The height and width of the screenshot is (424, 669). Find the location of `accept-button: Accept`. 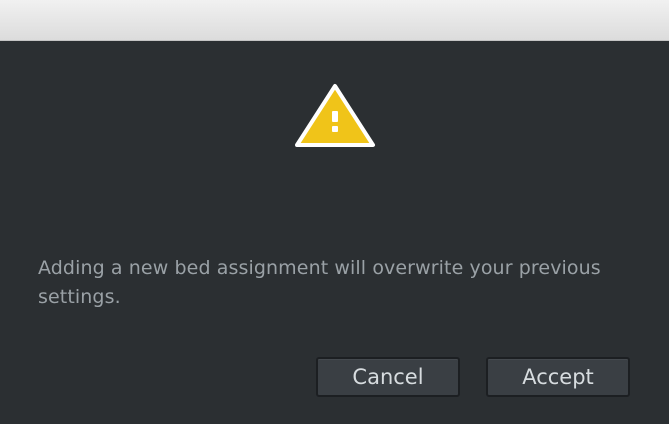

accept-button: Accept is located at coordinates (558, 377).